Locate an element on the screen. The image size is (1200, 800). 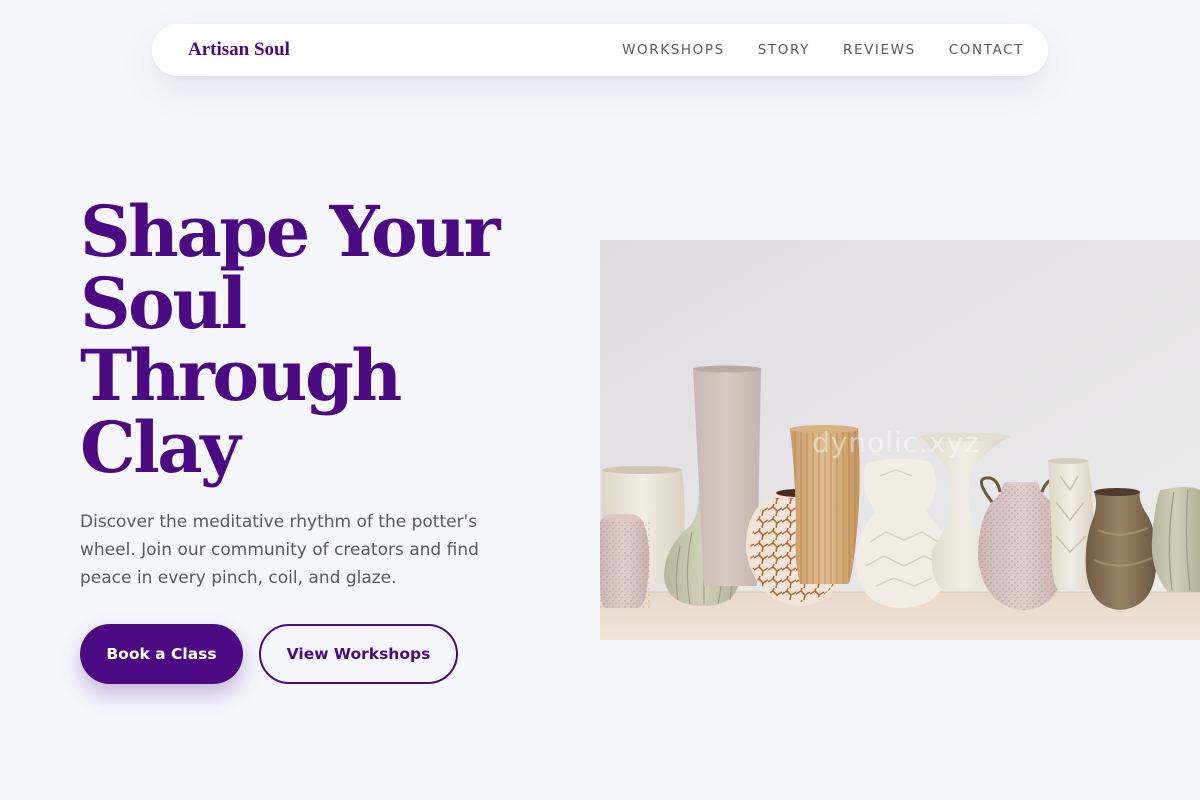
hero-title-line: Shape Your is located at coordinates (290, 231).